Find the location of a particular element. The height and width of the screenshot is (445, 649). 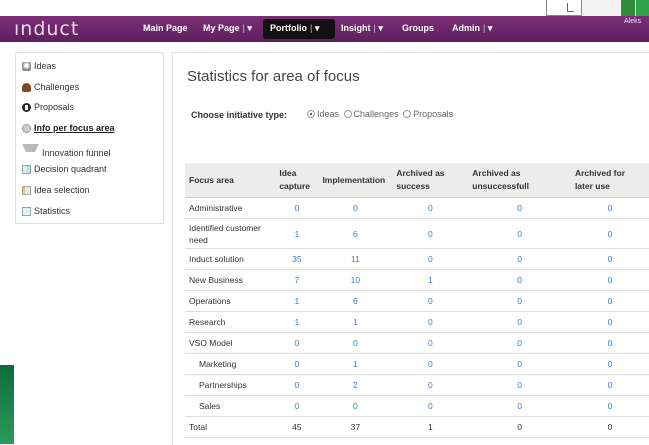

nav-item-label: Main Page is located at coordinates (165, 28).